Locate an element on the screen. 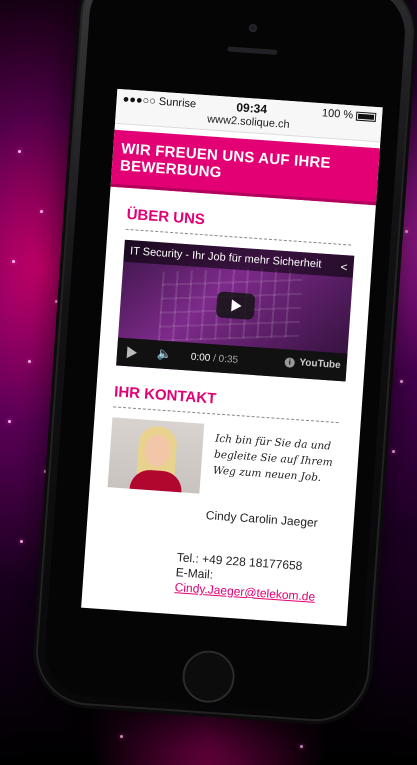  play-icon is located at coordinates (132, 352).